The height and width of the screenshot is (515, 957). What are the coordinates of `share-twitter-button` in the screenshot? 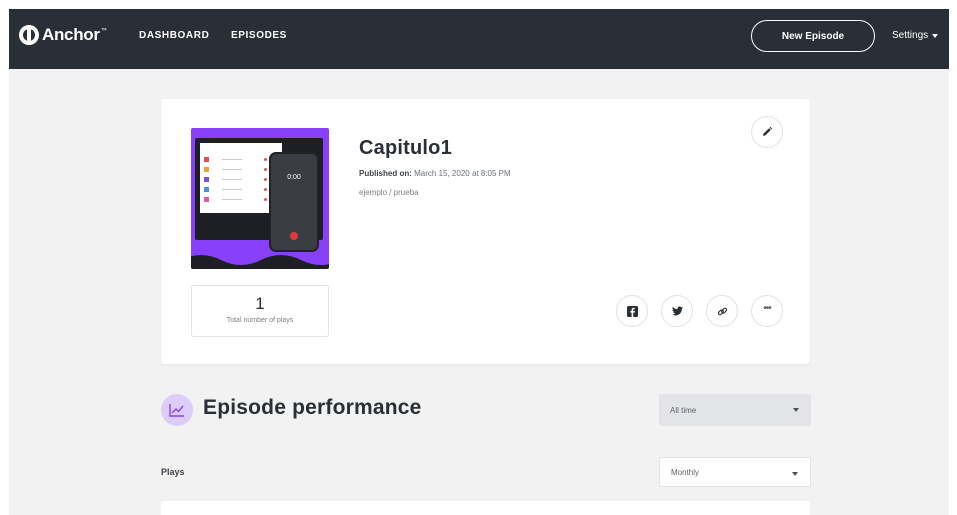 It's located at (677, 311).